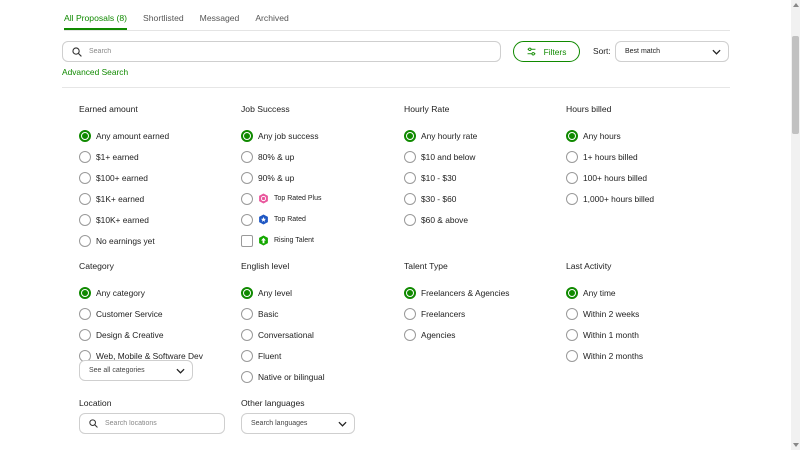 This screenshot has width=800, height=450. Describe the element at coordinates (610, 135) in the screenshot. I see `hours-option: Any hours` at that location.